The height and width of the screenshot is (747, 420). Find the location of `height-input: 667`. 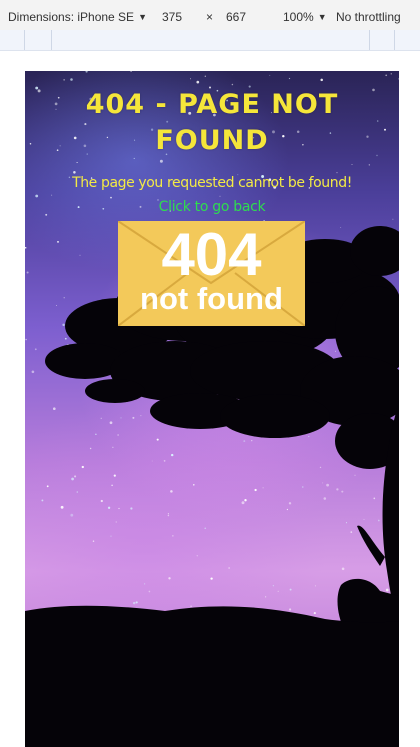

height-input: 667 is located at coordinates (236, 17).